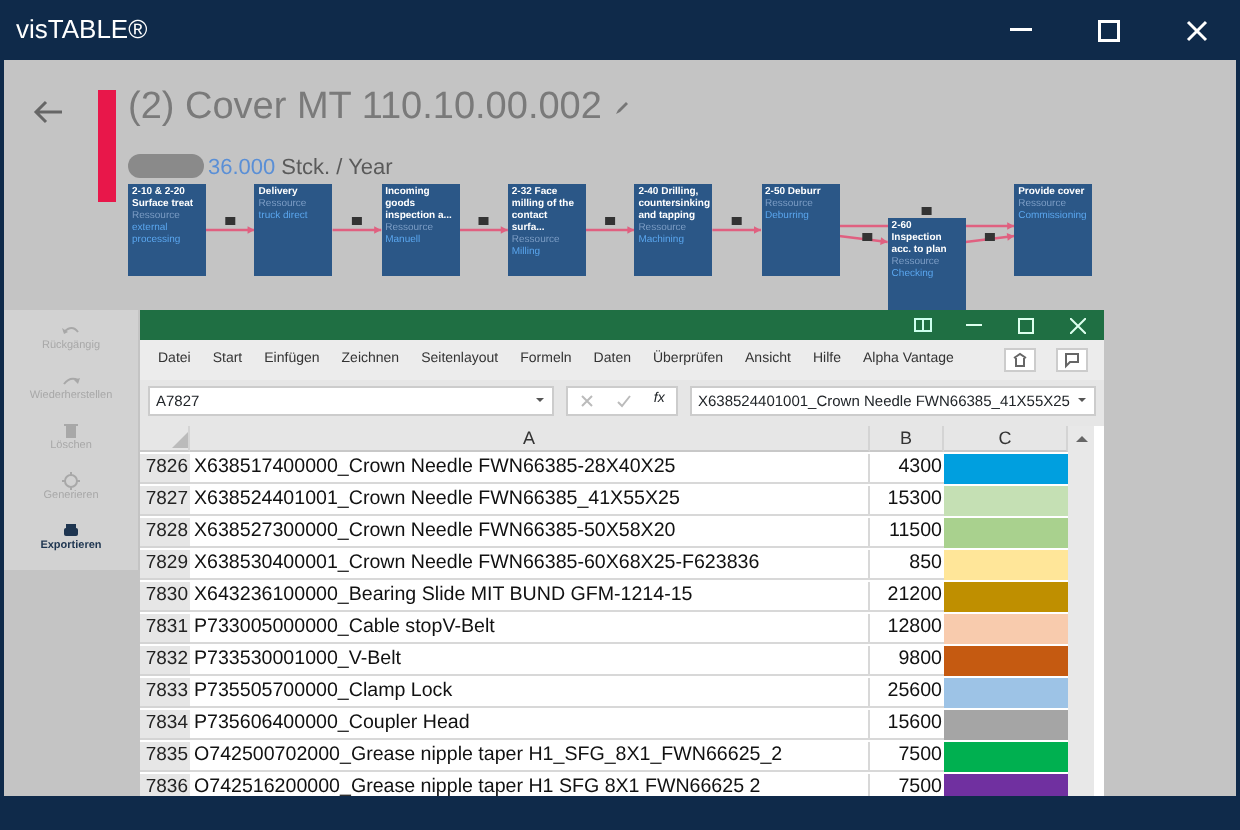 This screenshot has width=1240, height=830. What do you see at coordinates (71, 531) in the screenshot?
I see `export-icon` at bounding box center [71, 531].